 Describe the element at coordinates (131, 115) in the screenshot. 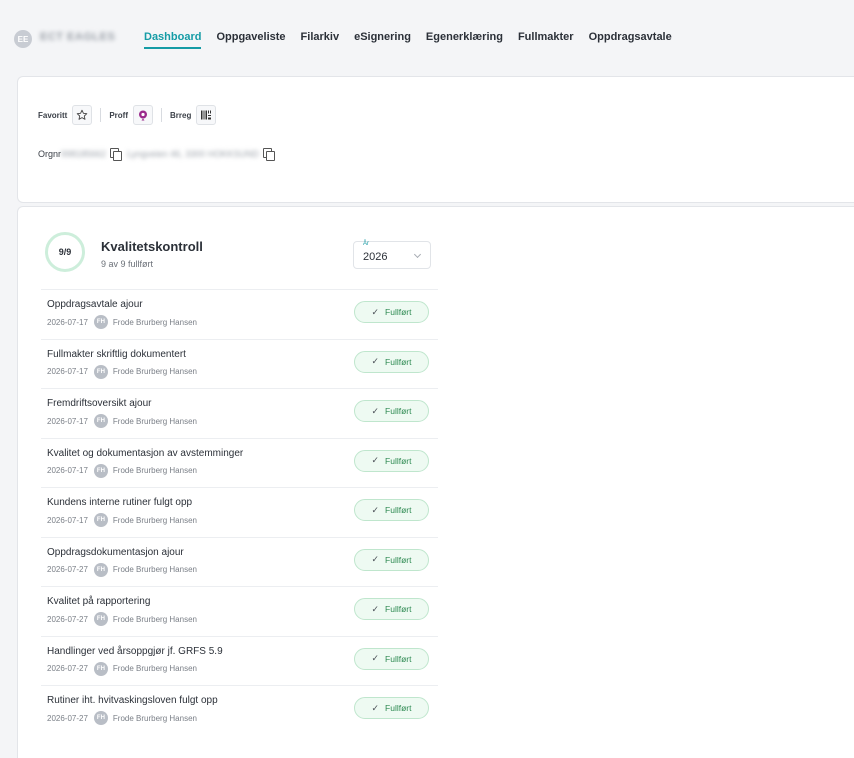

I see `profile-links: Favoritt Proff Brreg` at that location.